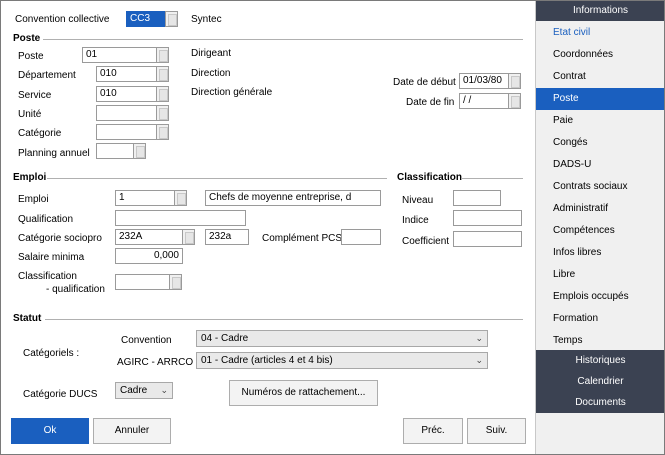 The image size is (665, 455). Describe the element at coordinates (47, 276) in the screenshot. I see `classif-label-1: Classification` at that location.